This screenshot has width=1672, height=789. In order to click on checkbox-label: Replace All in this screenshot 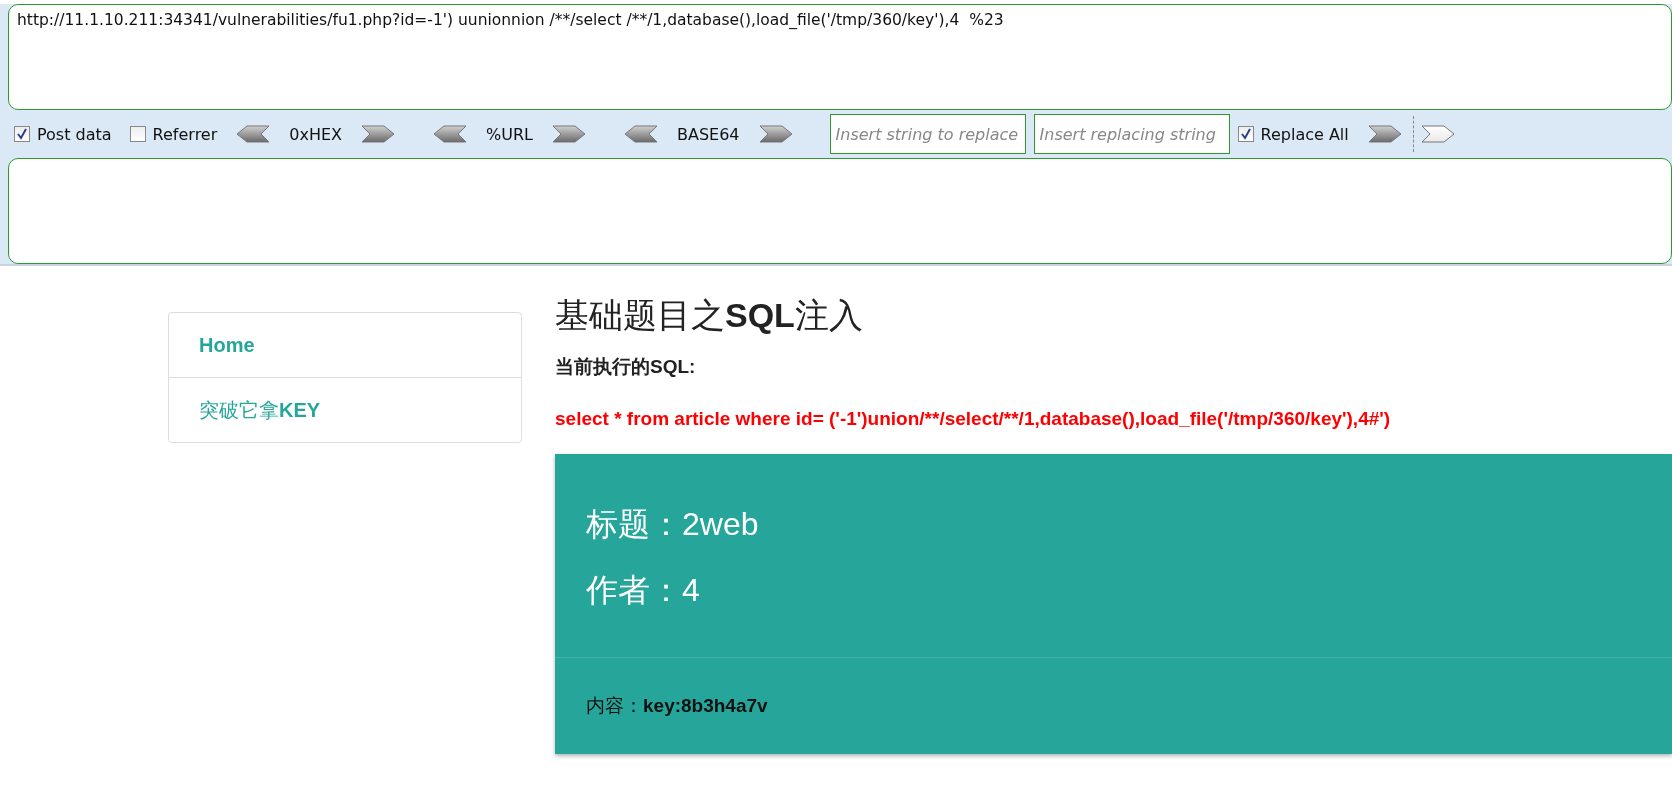, I will do `click(1304, 134)`.